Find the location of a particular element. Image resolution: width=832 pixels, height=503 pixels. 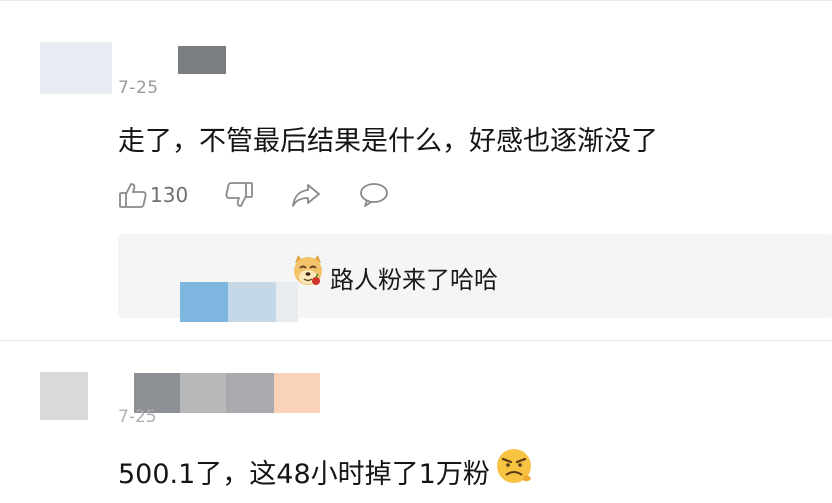

share-button is located at coordinates (306, 195).